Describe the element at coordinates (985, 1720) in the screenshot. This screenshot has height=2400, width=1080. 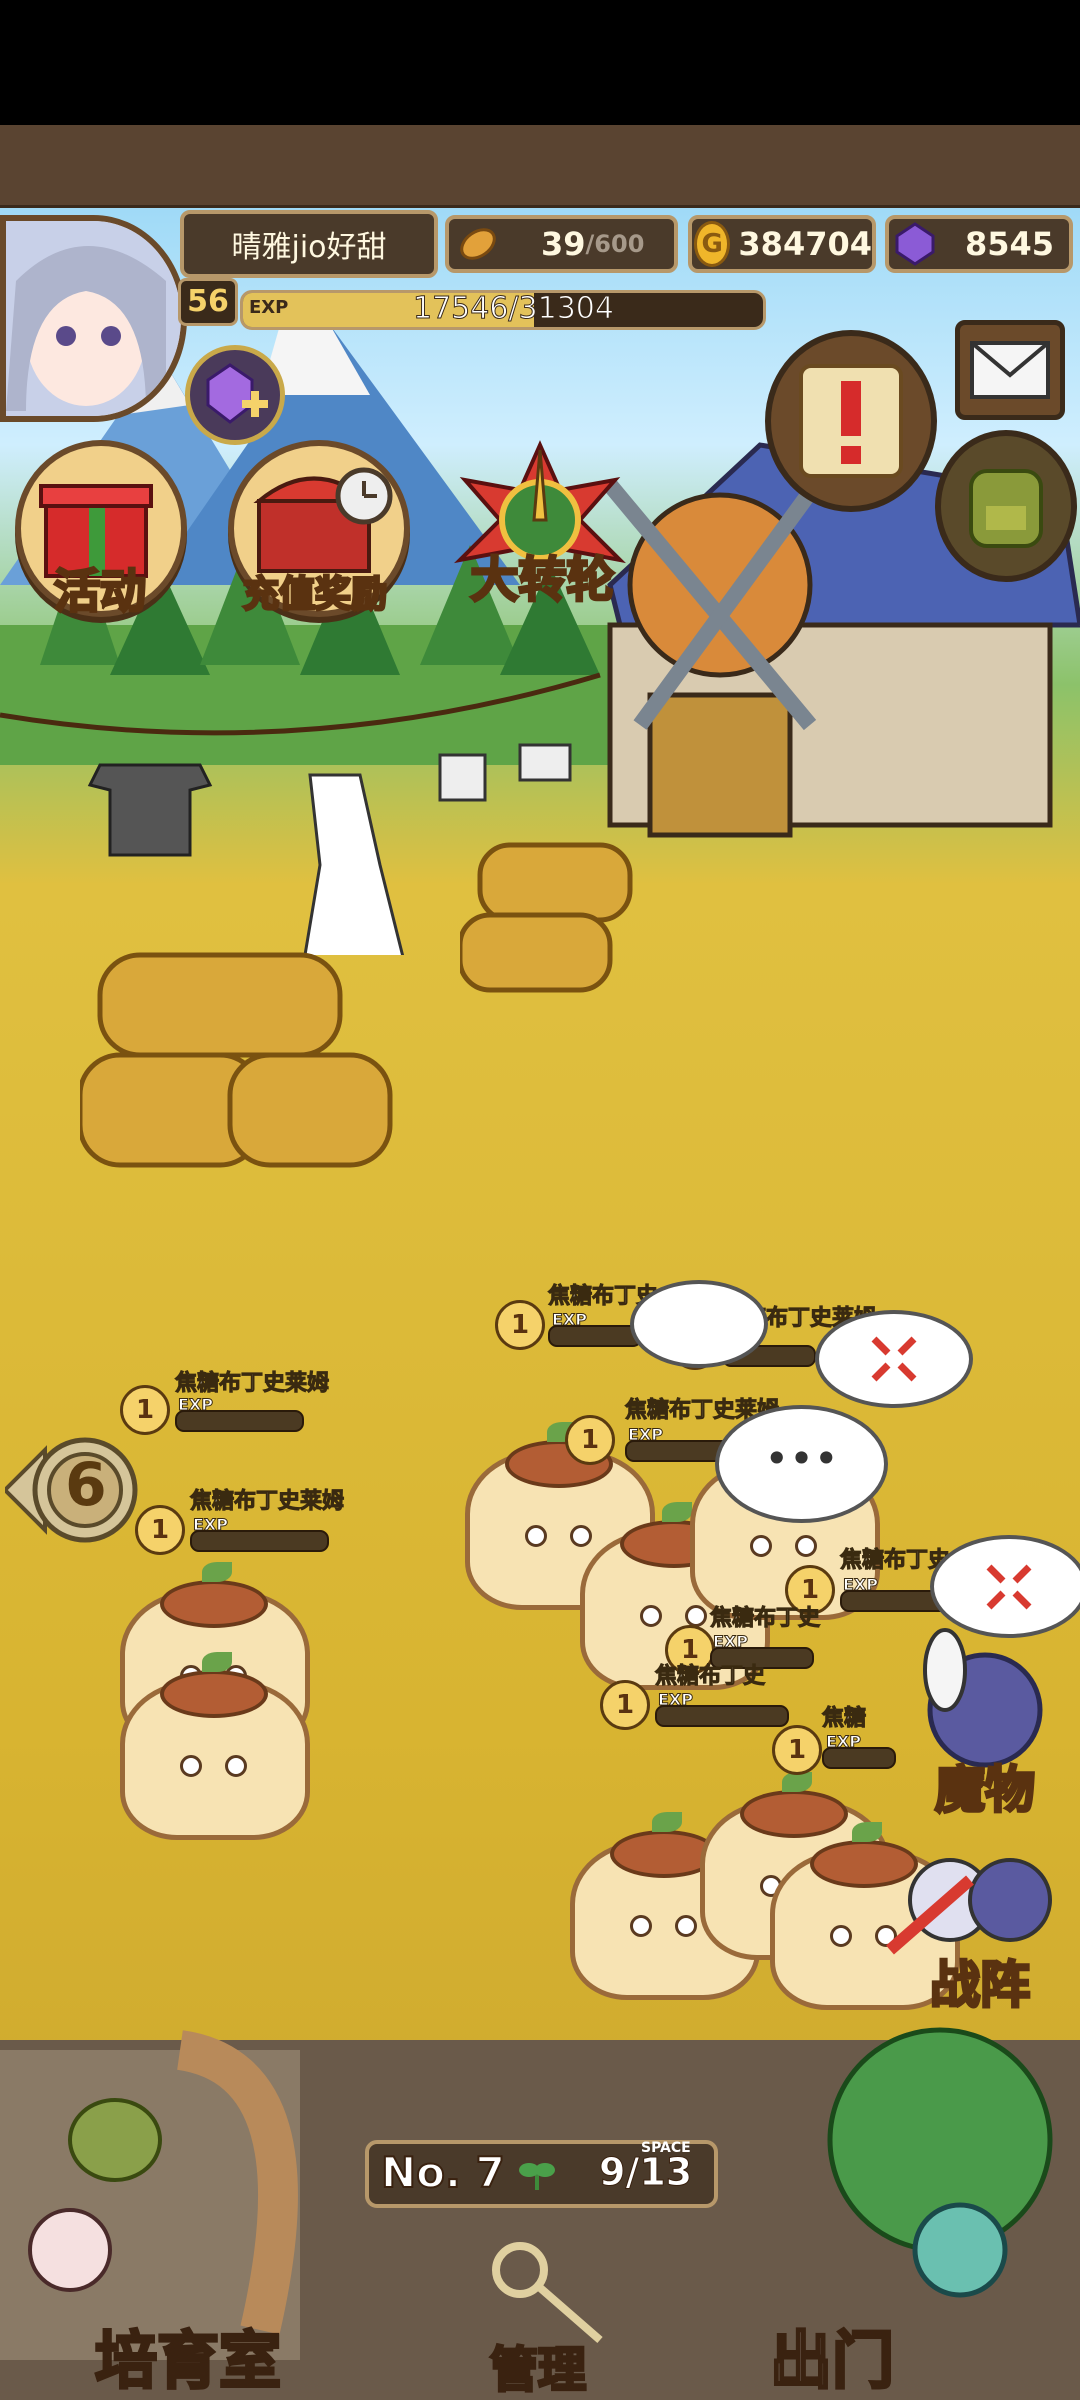
I see `monster-button: 魔物` at that location.